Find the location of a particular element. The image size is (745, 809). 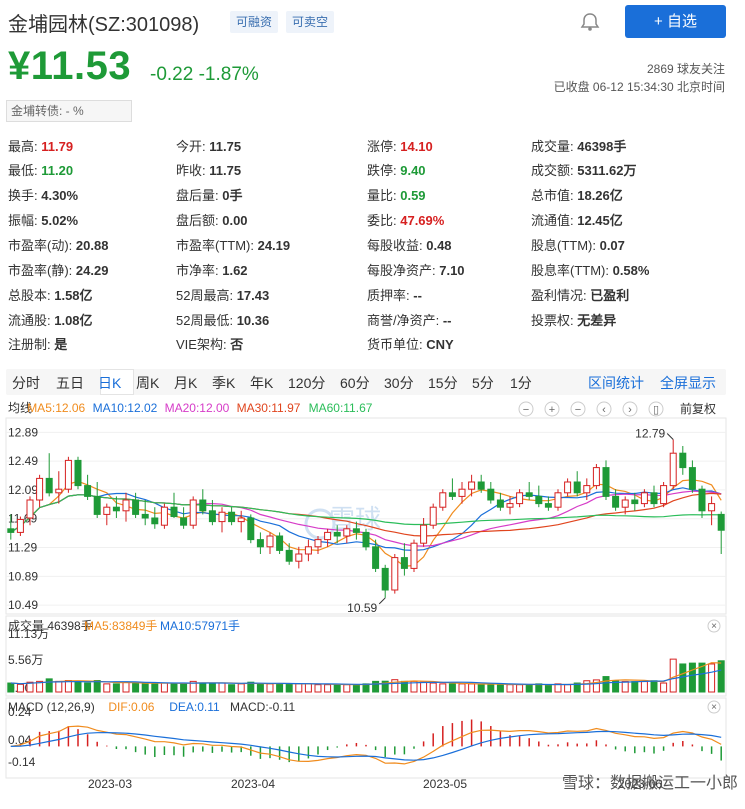

tab-9: 30分 is located at coordinates (399, 383).